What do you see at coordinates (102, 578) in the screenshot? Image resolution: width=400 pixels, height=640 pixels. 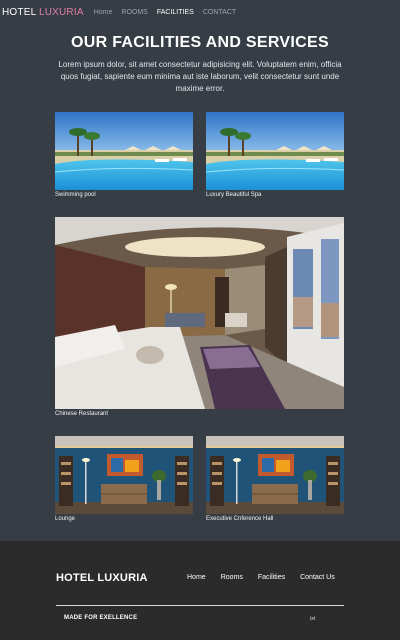 I see `footer-brand: HOTEL LUXURIA` at bounding box center [102, 578].